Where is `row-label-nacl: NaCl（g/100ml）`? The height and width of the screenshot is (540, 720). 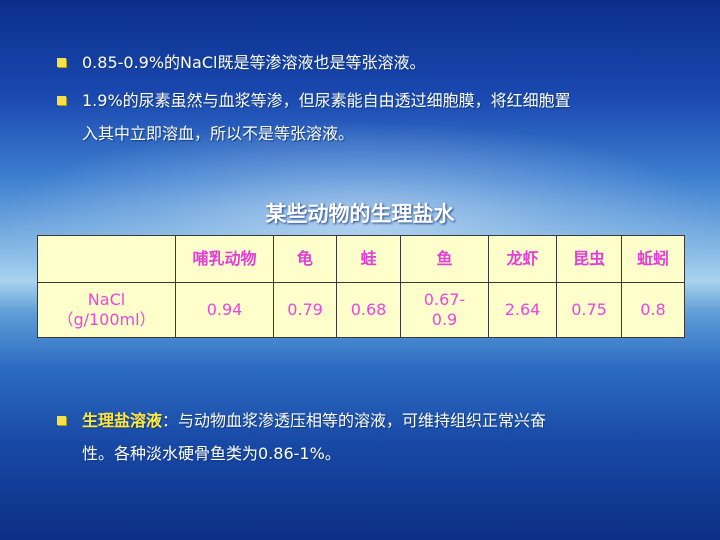 row-label-nacl: NaCl（g/100ml） is located at coordinates (106, 310).